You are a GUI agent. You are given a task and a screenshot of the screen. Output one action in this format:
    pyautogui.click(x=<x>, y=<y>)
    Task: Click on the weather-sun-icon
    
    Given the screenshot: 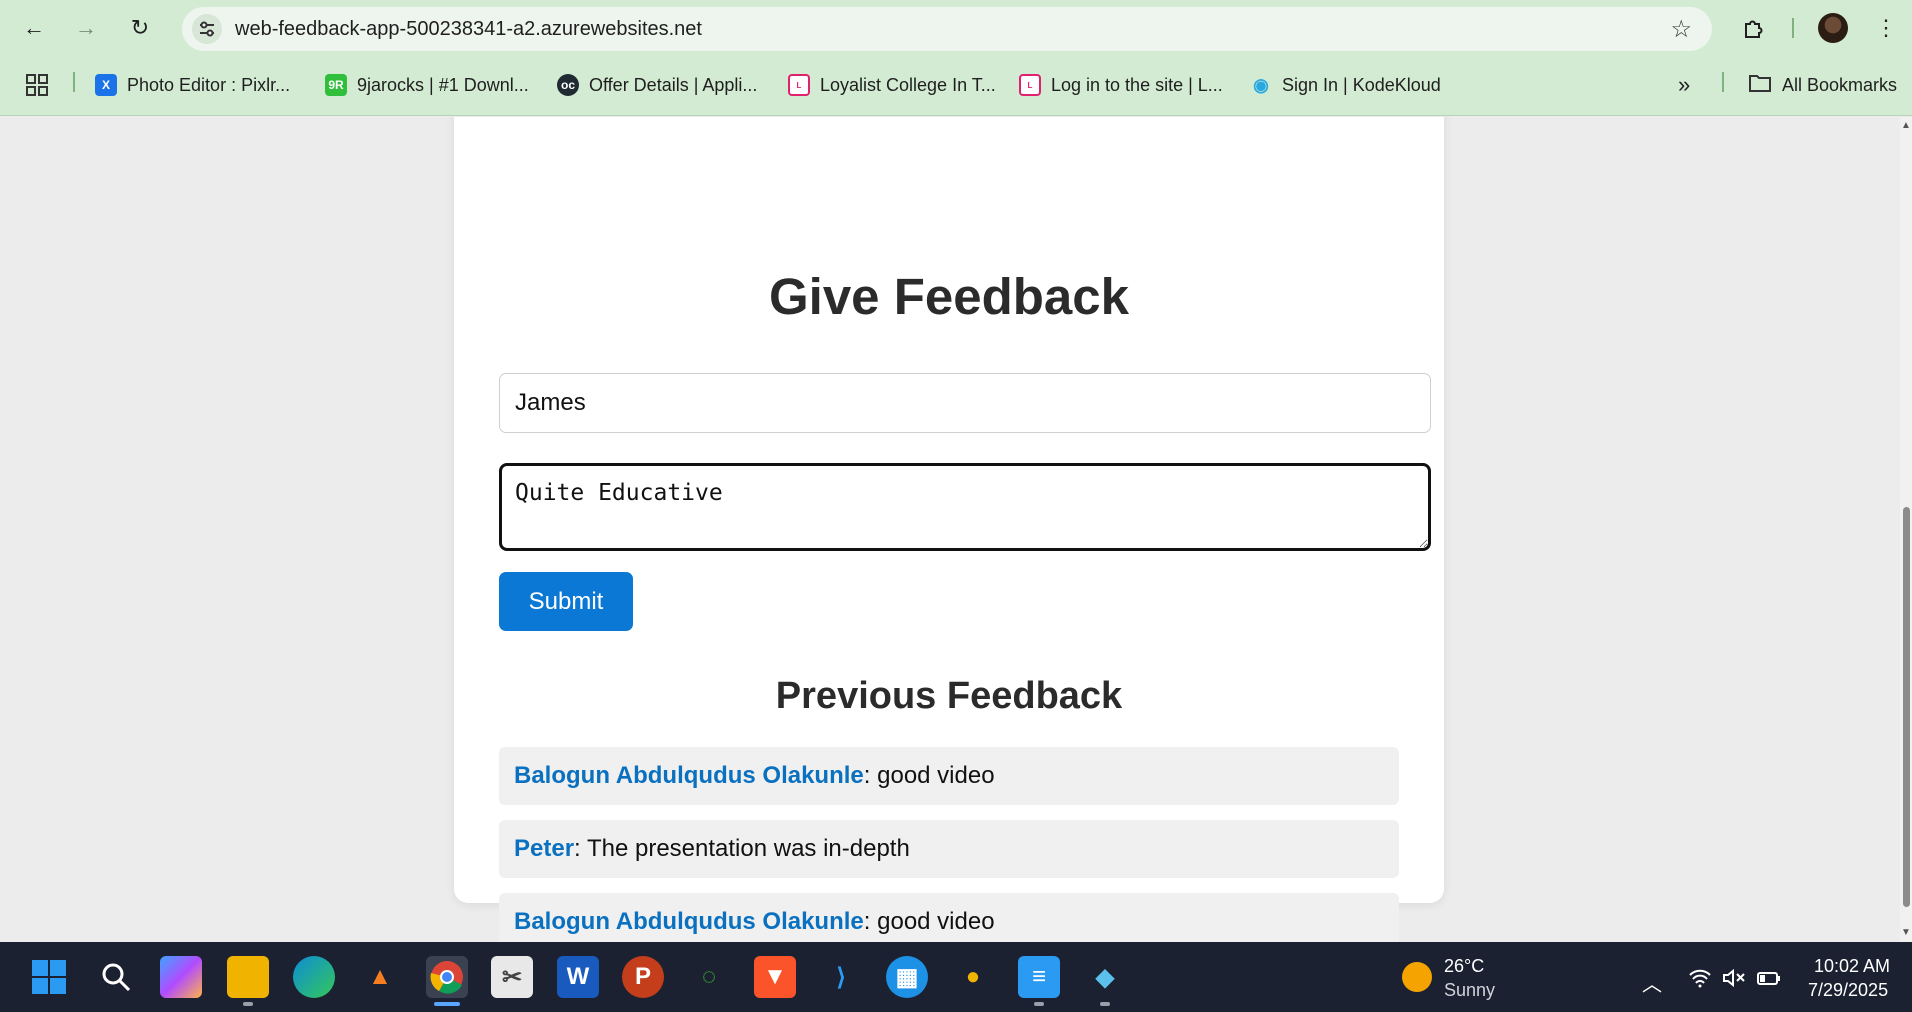 What is the action you would take?
    pyautogui.click(x=1417, y=977)
    